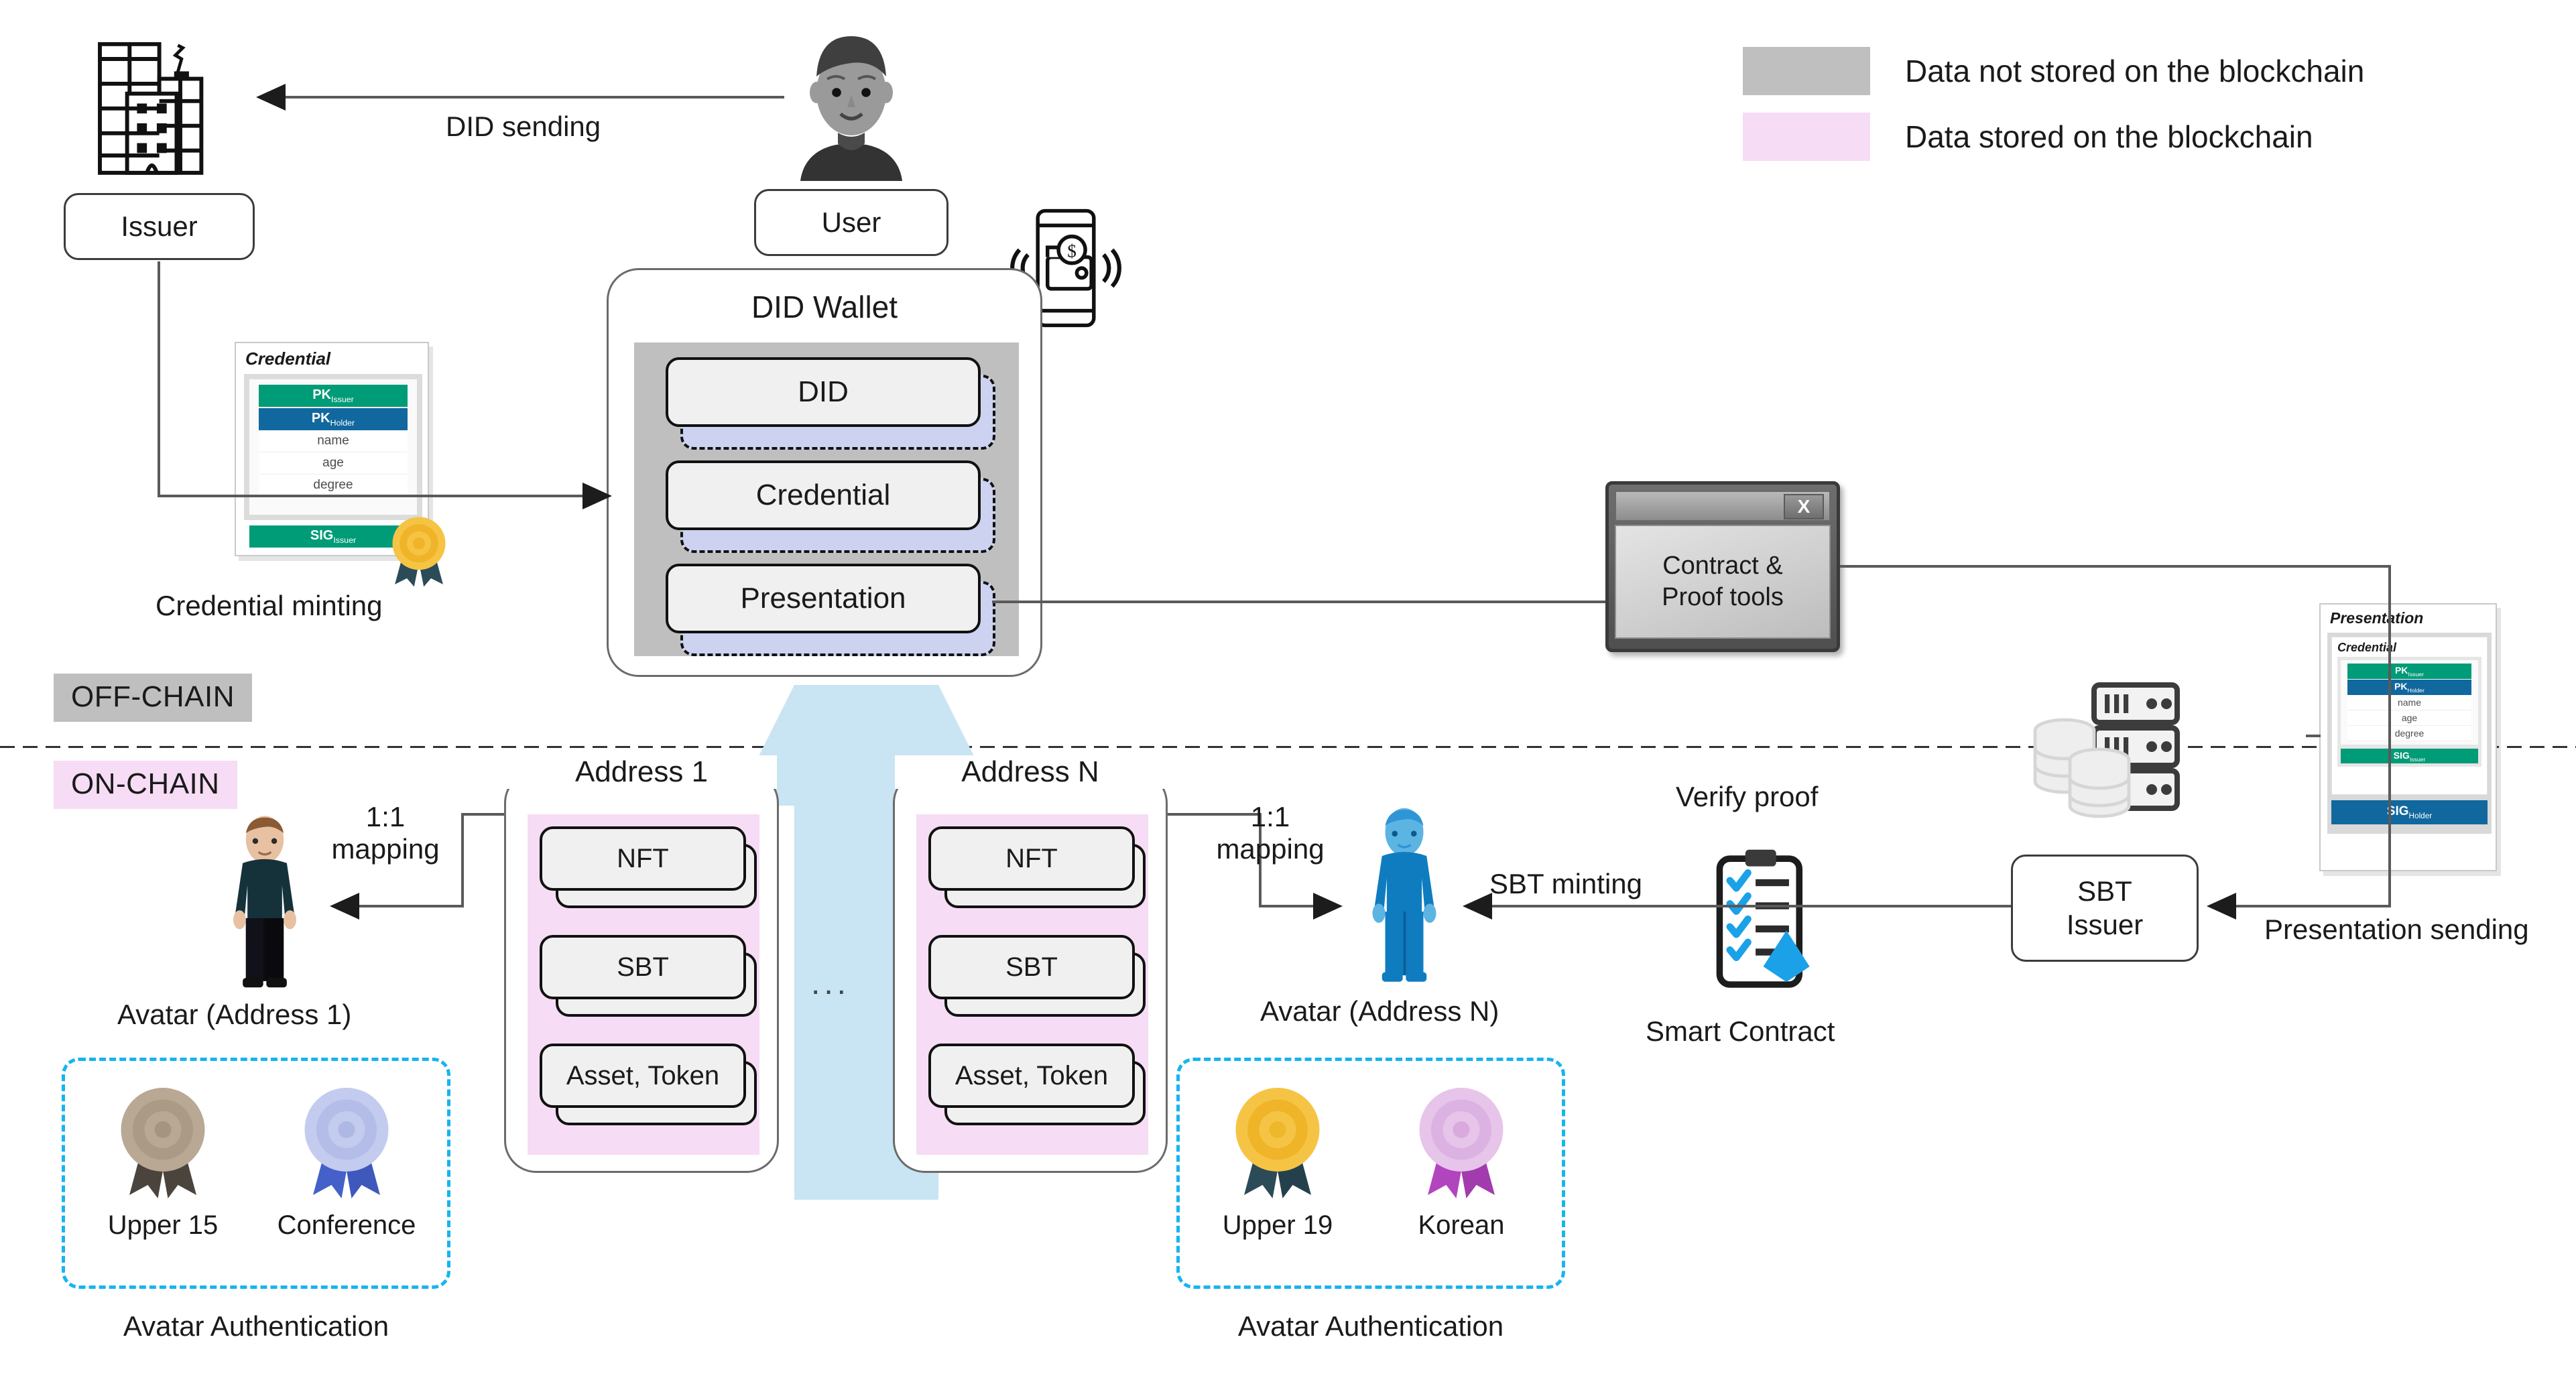  I want to click on avatar-figure-blue-icon, so click(1405, 898).